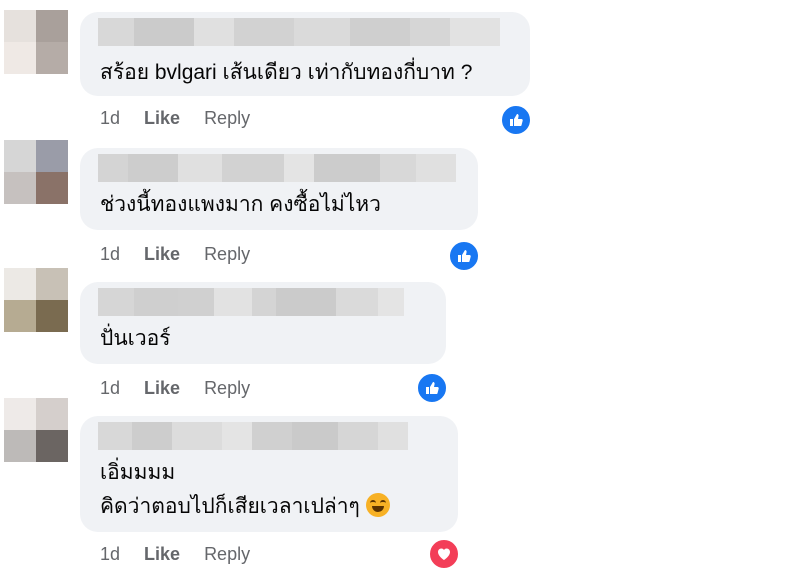 Image resolution: width=800 pixels, height=570 pixels. I want to click on laughing-emoji-icon, so click(377, 505).